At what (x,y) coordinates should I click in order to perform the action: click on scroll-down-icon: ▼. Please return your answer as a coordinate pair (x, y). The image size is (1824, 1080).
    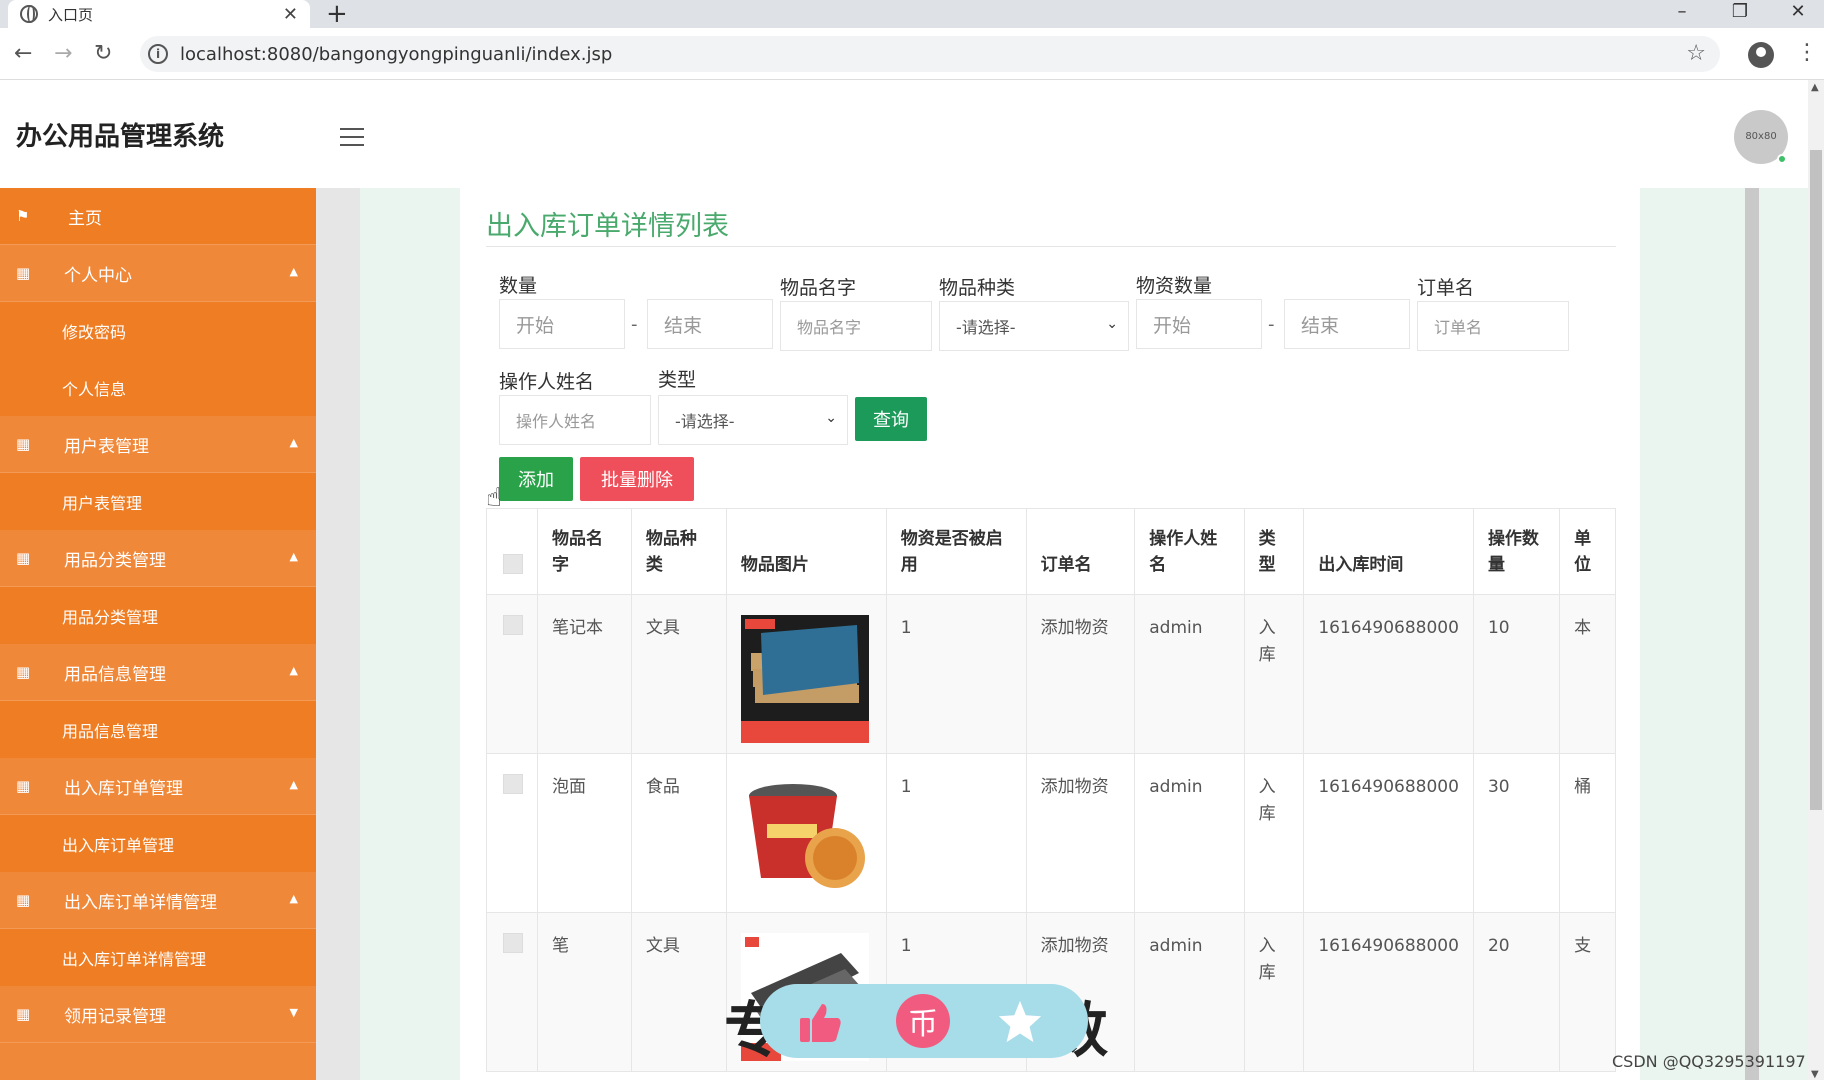
    Looking at the image, I should click on (1815, 1074).